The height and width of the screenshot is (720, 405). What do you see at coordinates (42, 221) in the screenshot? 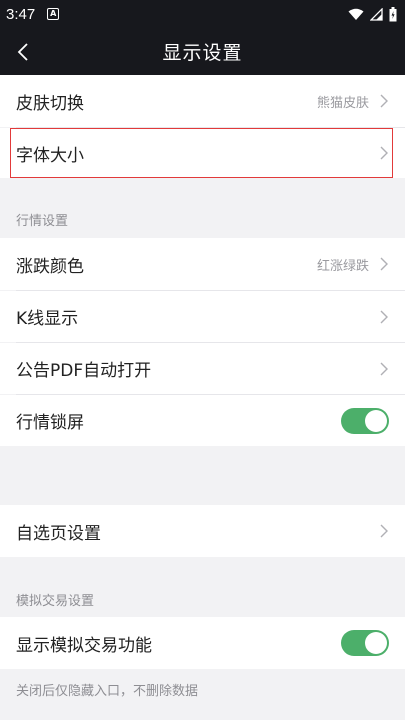
I see `section-header-market: 行情设置` at bounding box center [42, 221].